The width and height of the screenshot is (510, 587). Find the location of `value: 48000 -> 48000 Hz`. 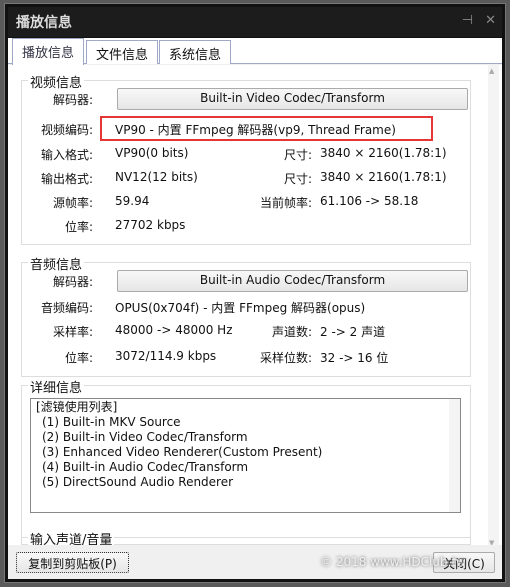

value: 48000 -> 48000 Hz is located at coordinates (174, 330).